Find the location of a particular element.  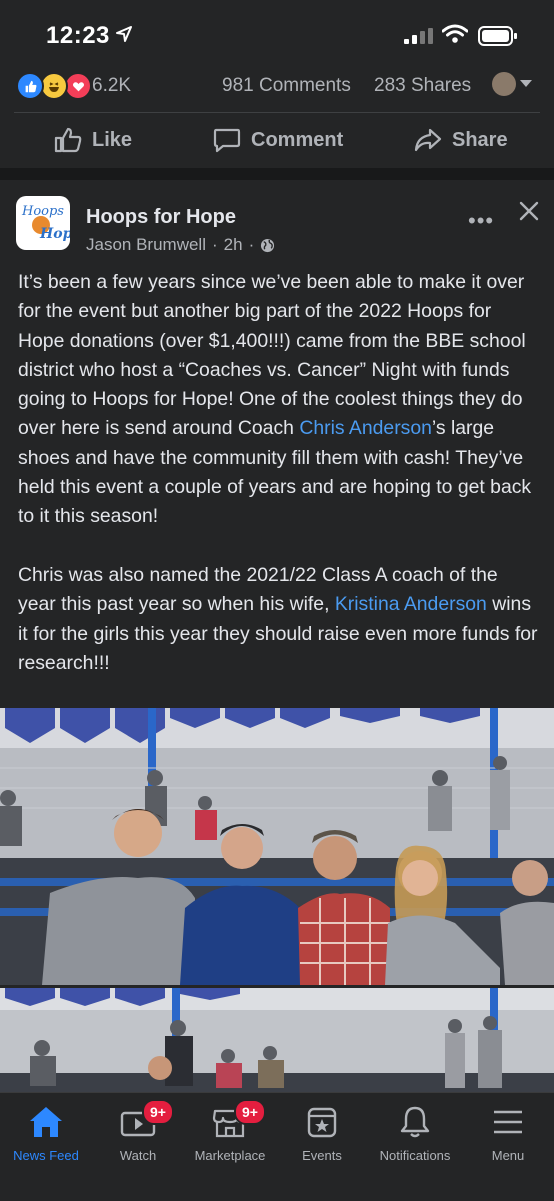

divider is located at coordinates (277, 112).